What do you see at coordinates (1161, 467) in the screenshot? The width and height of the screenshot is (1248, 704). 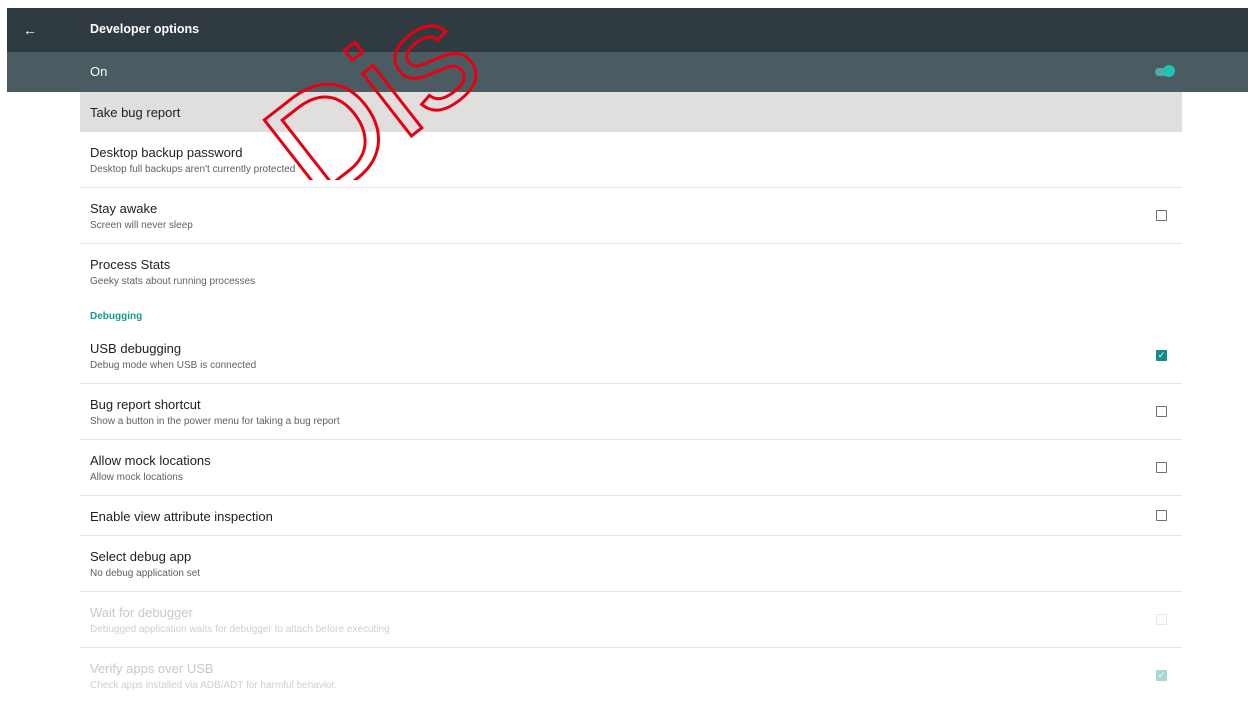 I see `allow-mock-locations-checkbox` at bounding box center [1161, 467].